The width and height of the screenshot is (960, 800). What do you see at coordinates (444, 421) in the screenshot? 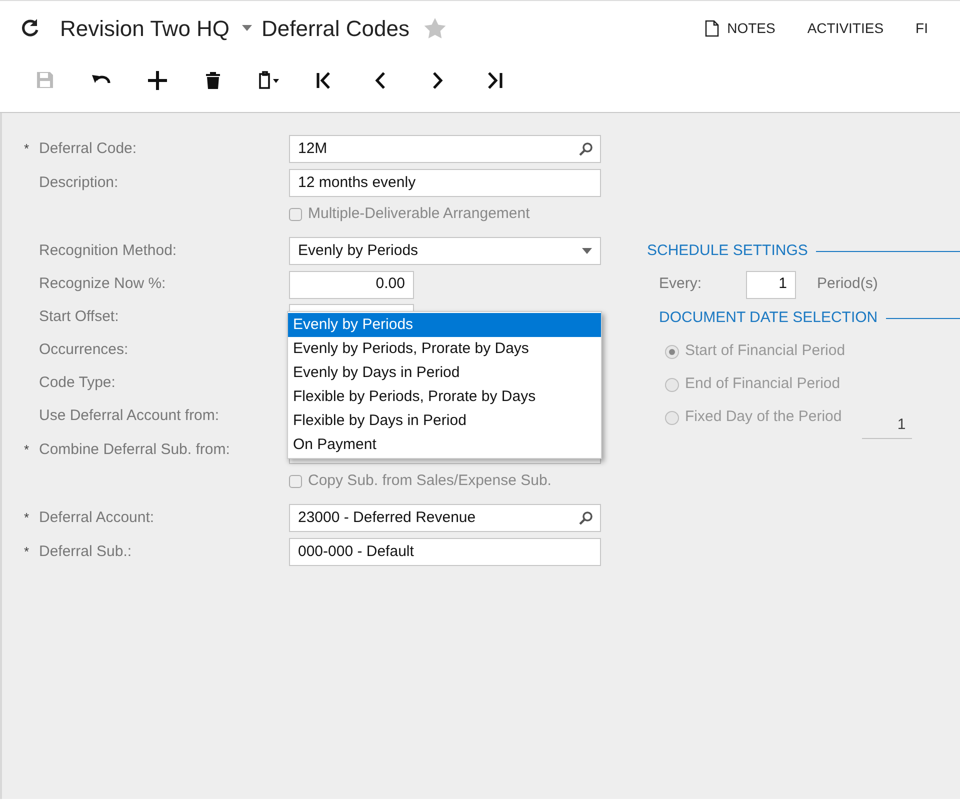
I see `dropdown-option: Flexible by Days in Period` at bounding box center [444, 421].